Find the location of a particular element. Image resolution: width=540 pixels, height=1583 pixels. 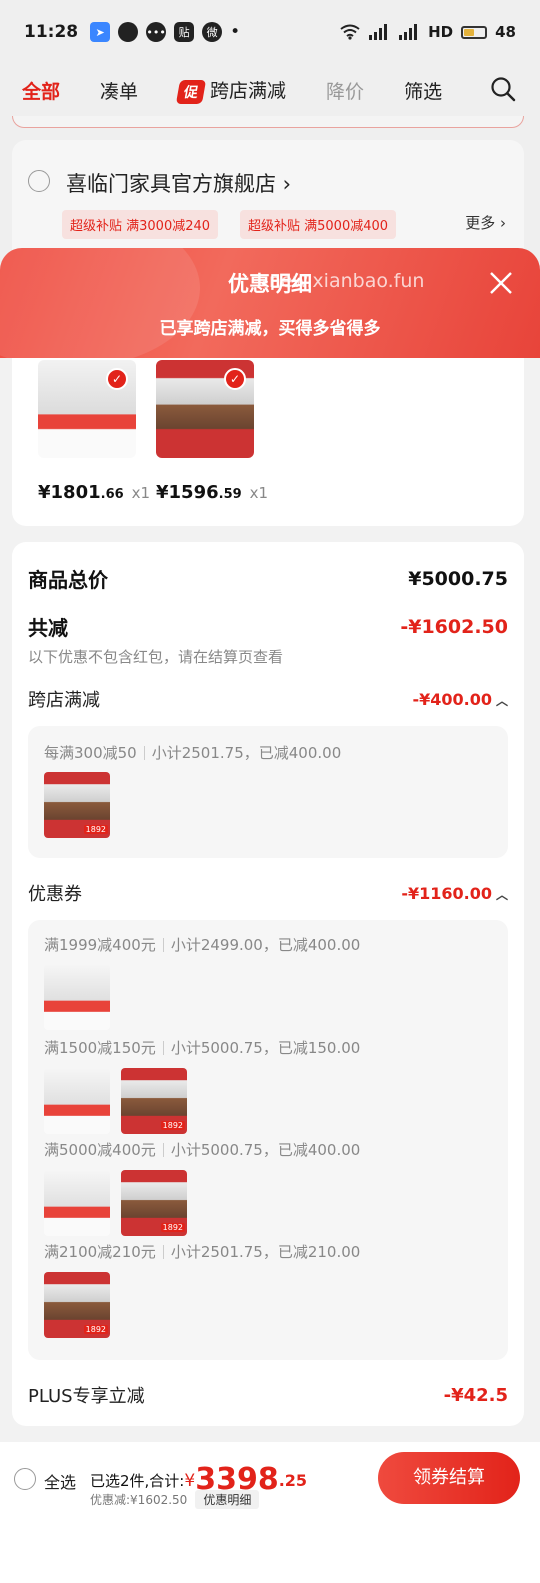

coupon-value: -¥1160.00 ︿ is located at coordinates (454, 893).